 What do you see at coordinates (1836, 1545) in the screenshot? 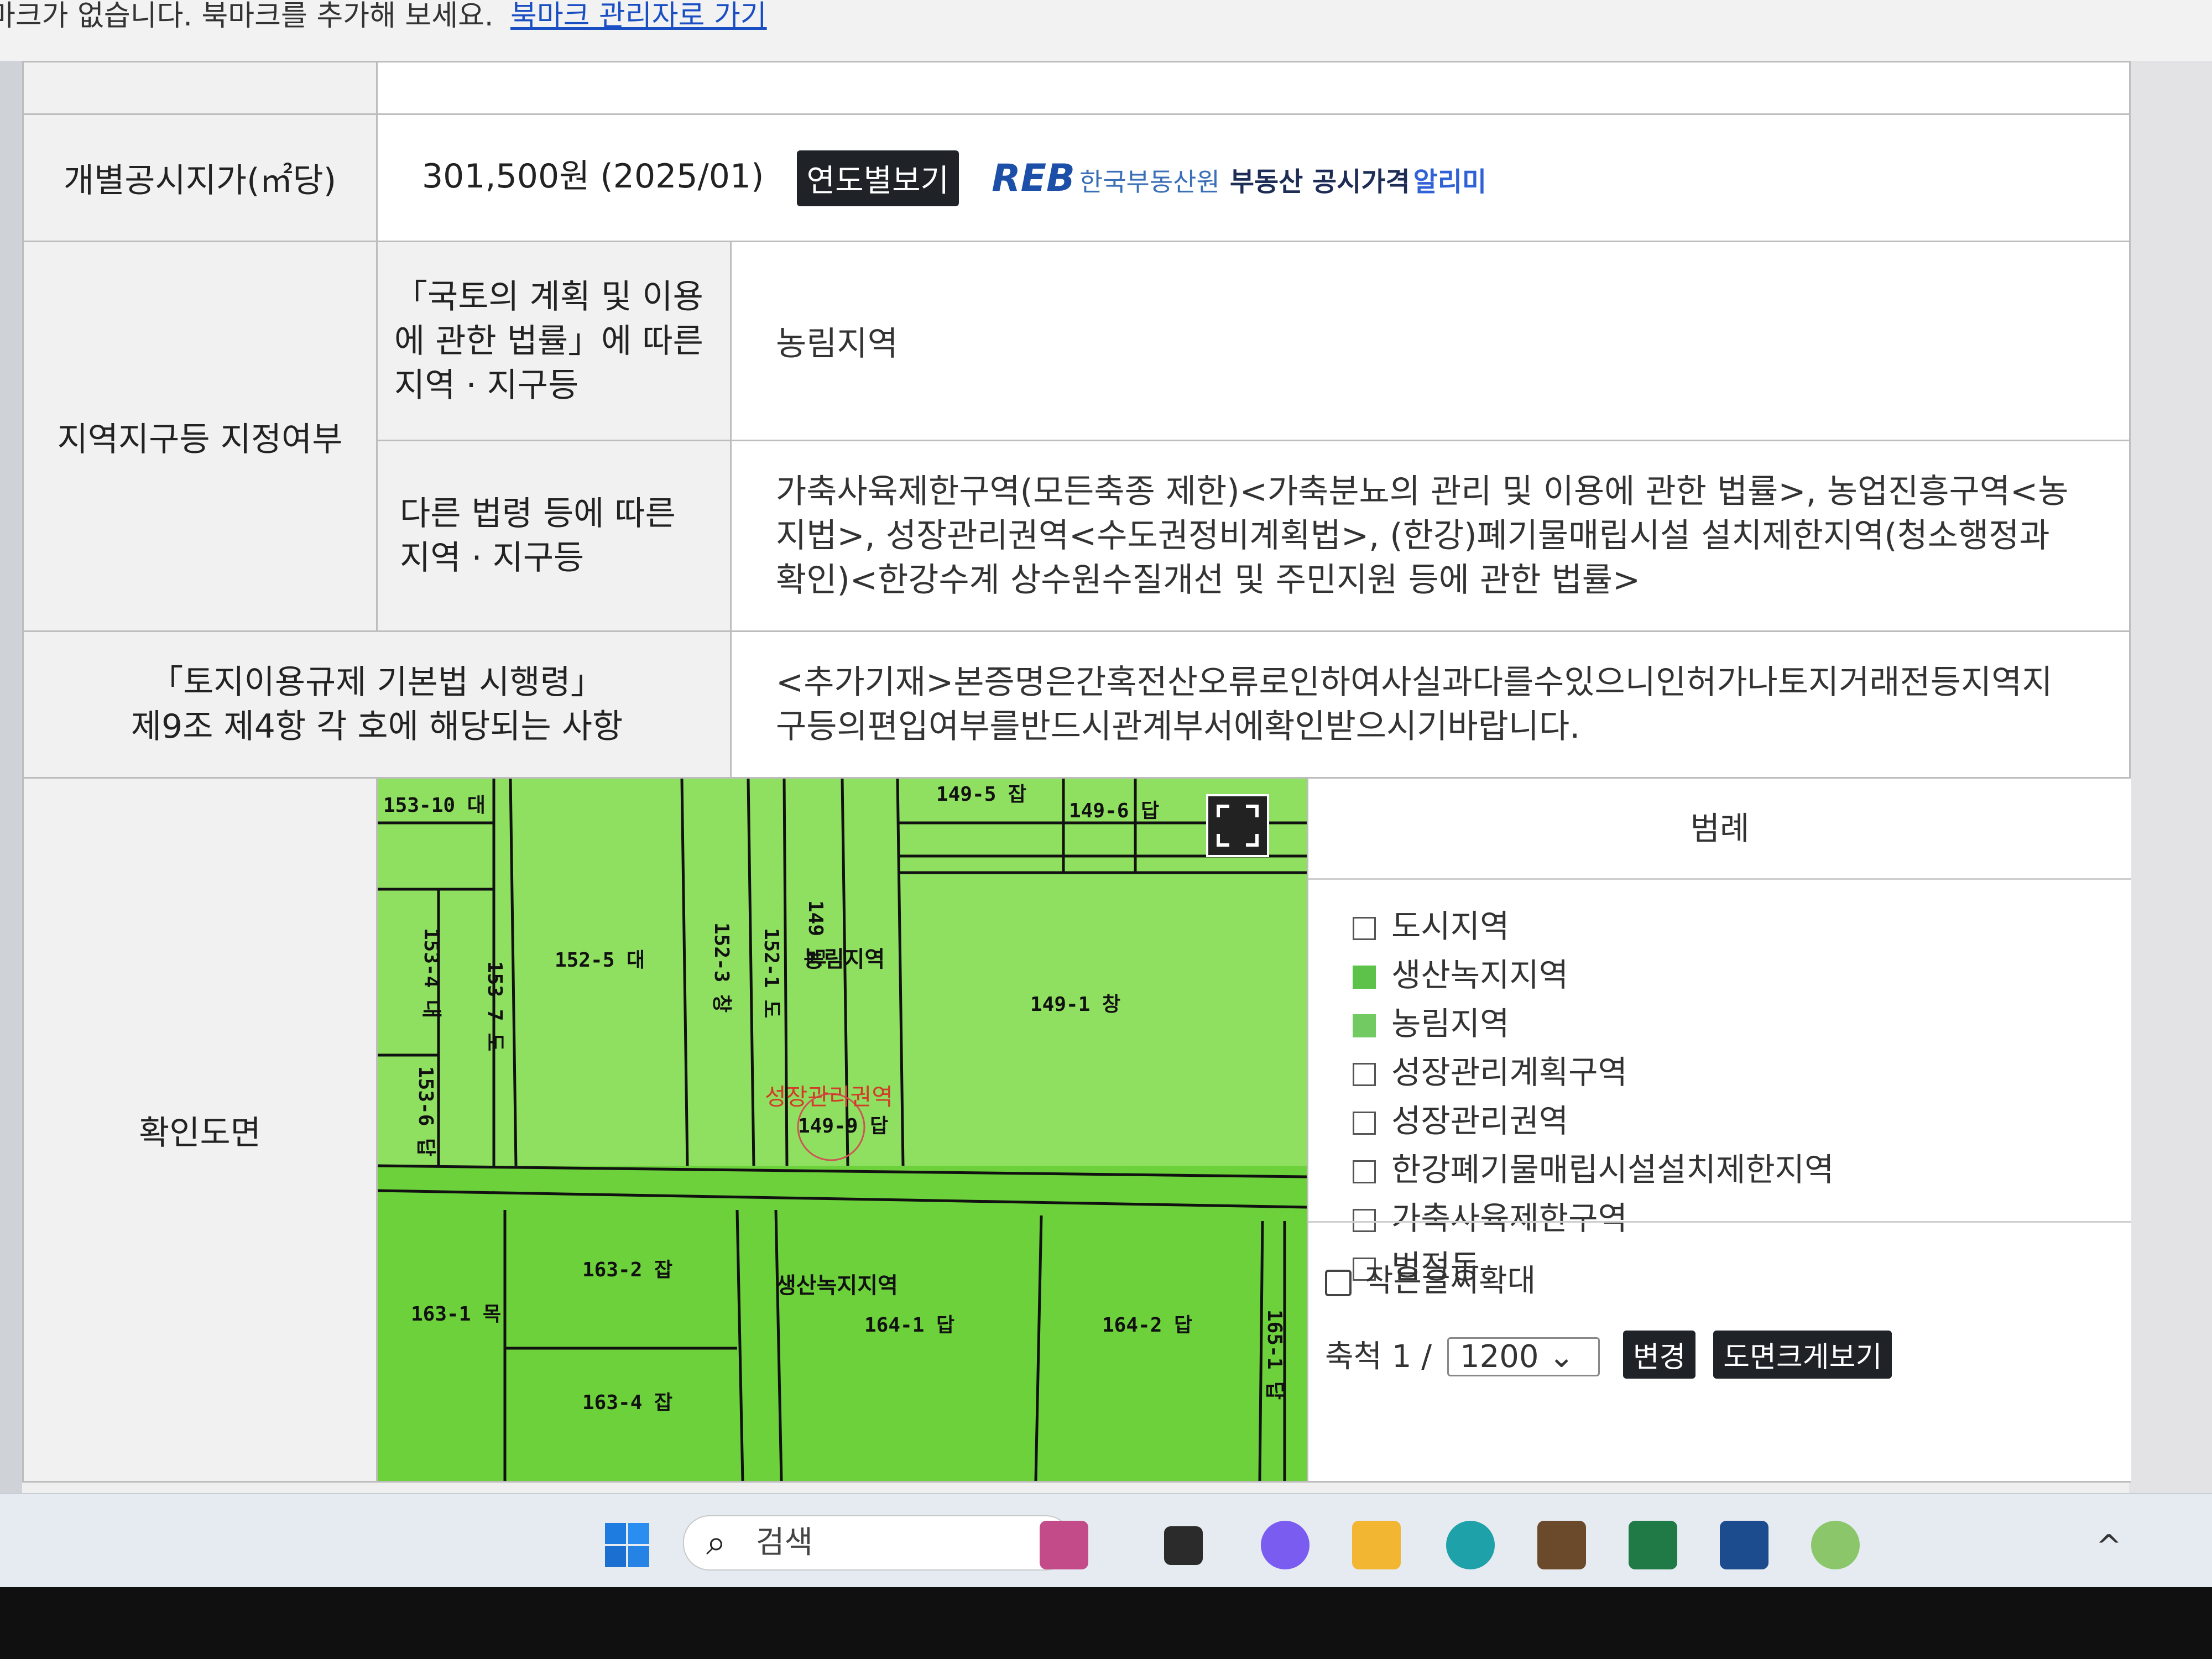
I see `kakao-icon` at bounding box center [1836, 1545].